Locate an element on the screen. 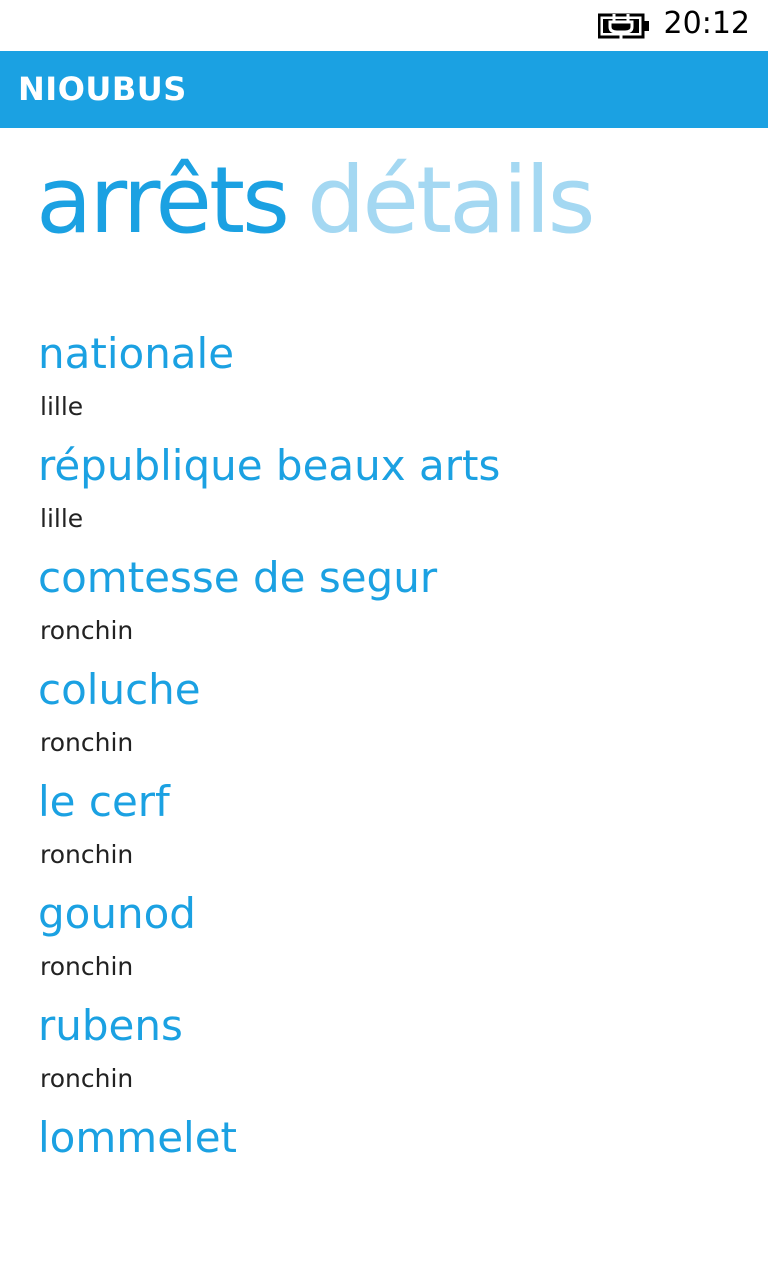 Image resolution: width=768 pixels, height=1280 pixels. pivot-header: arrêts détails is located at coordinates (316, 201).